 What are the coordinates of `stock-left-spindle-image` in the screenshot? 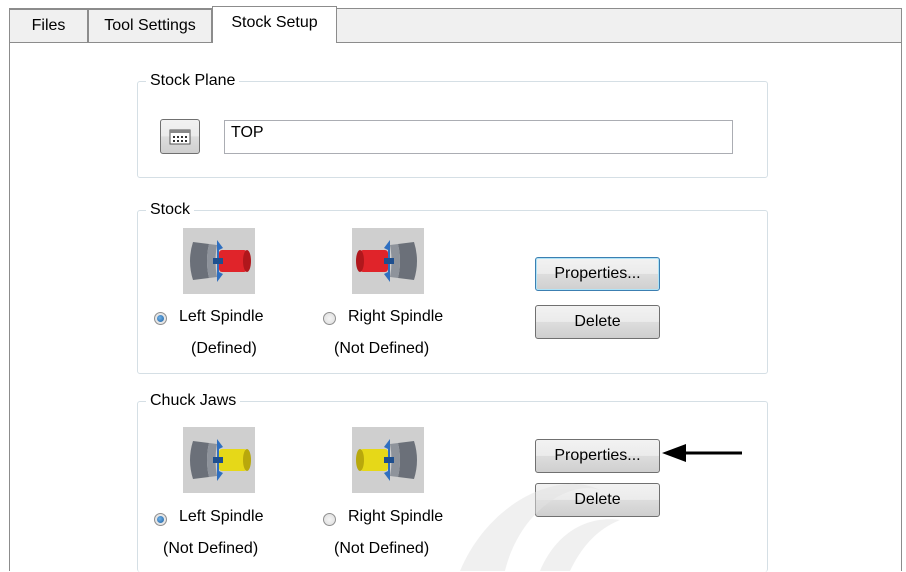 It's located at (219, 261).